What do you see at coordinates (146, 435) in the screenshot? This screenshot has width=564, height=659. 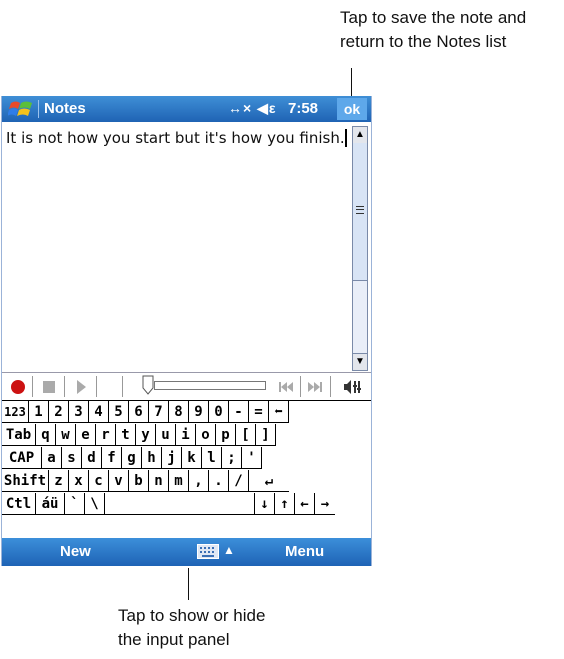 I see `key-y: y` at bounding box center [146, 435].